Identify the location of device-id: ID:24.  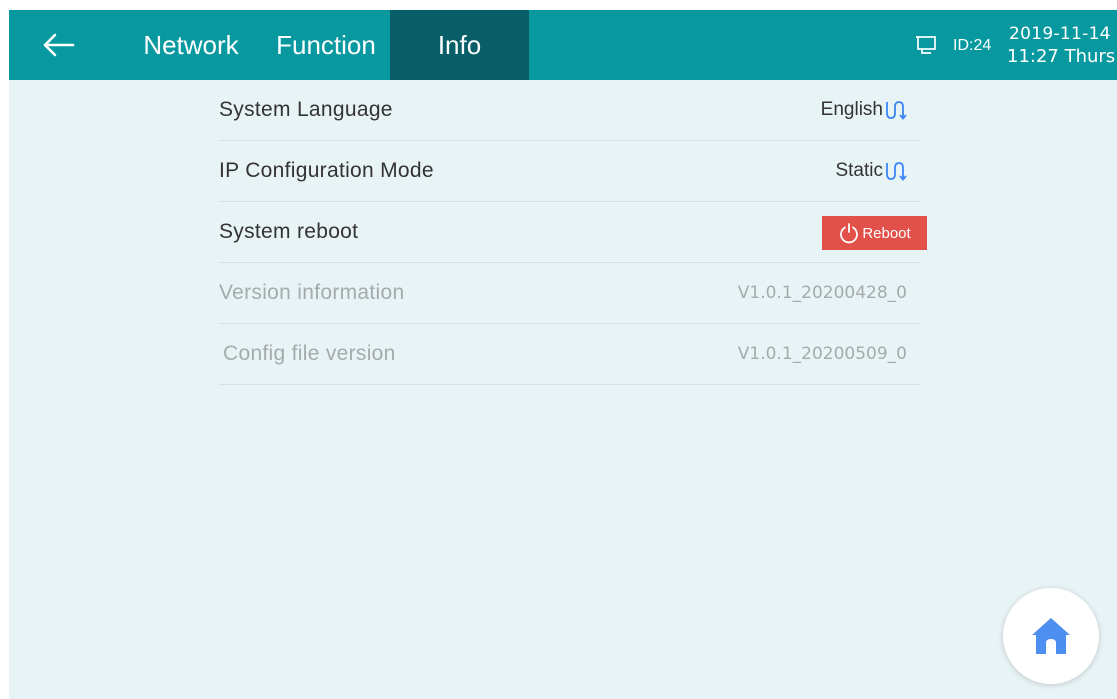
(972, 45).